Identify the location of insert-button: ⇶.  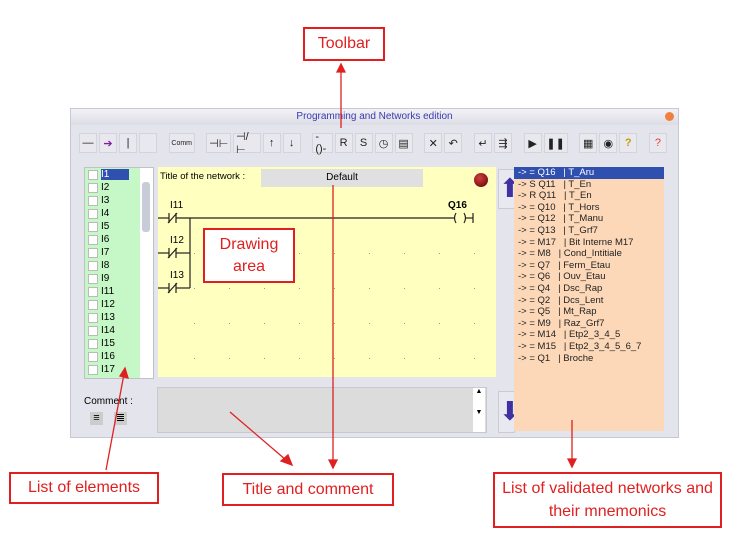
(502, 143).